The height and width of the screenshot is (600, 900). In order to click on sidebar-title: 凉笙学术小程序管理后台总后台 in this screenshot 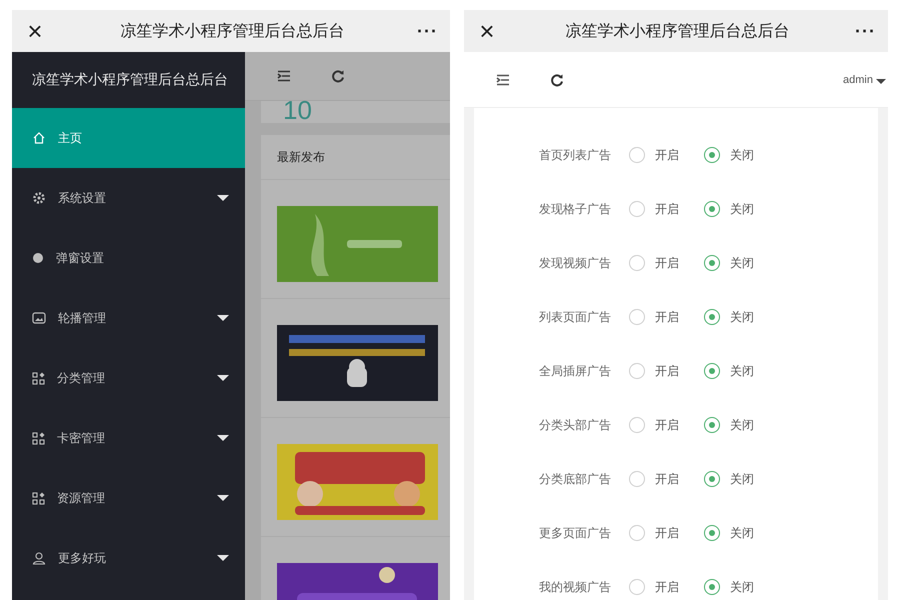, I will do `click(130, 79)`.